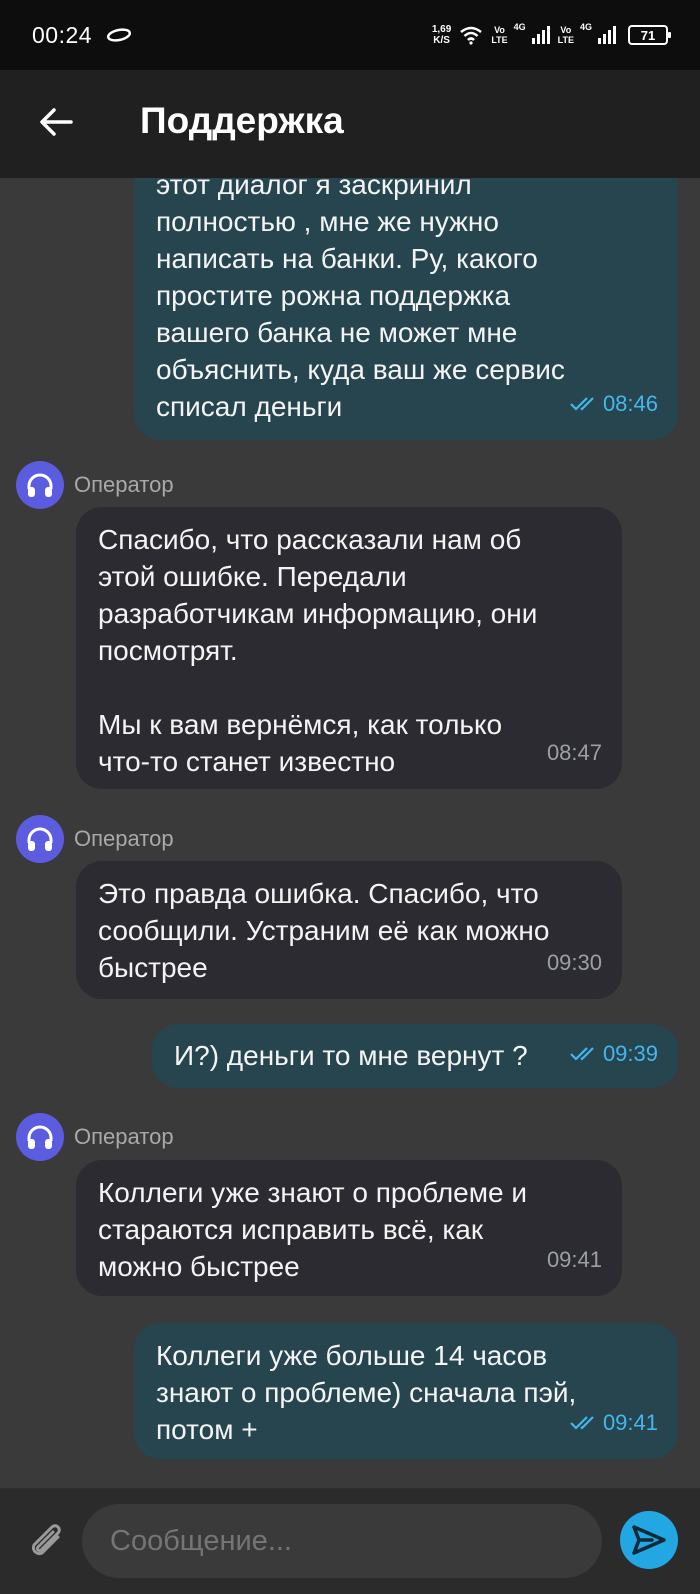 This screenshot has height=1594, width=700. I want to click on volte-indicator-2: Vo LTE, so click(566, 35).